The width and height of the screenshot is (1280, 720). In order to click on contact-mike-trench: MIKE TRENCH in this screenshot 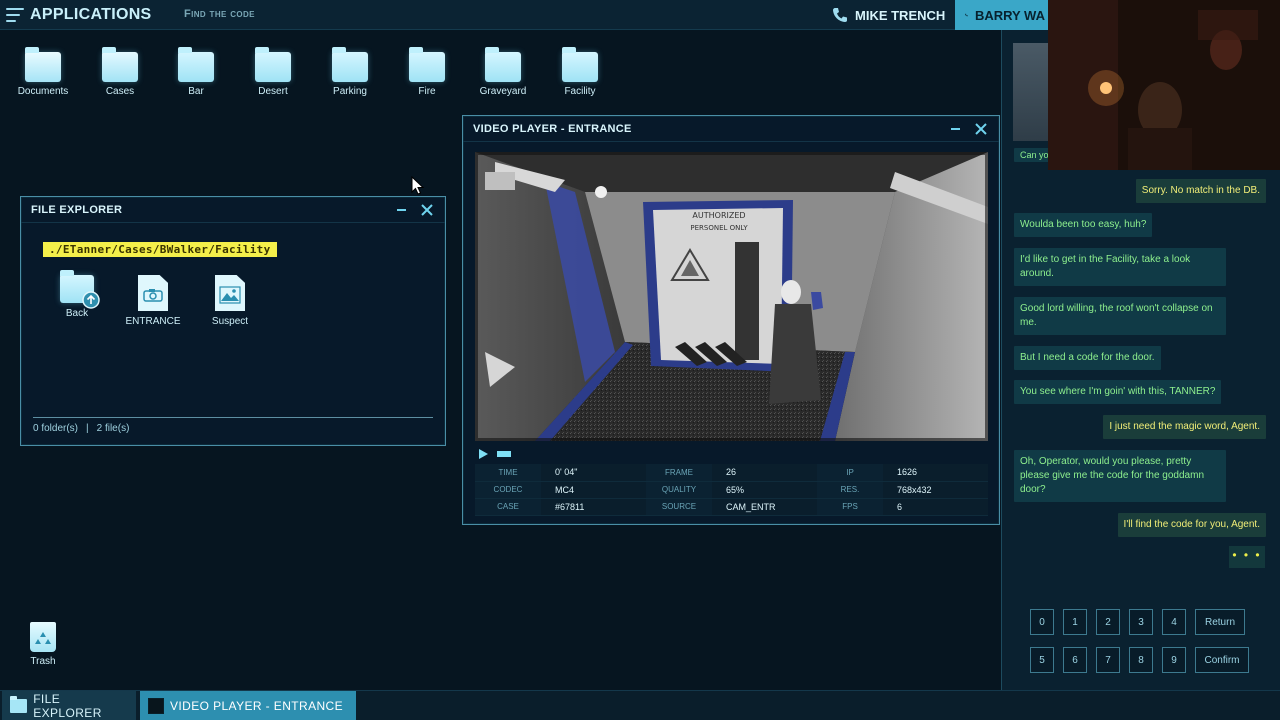, I will do `click(888, 15)`.